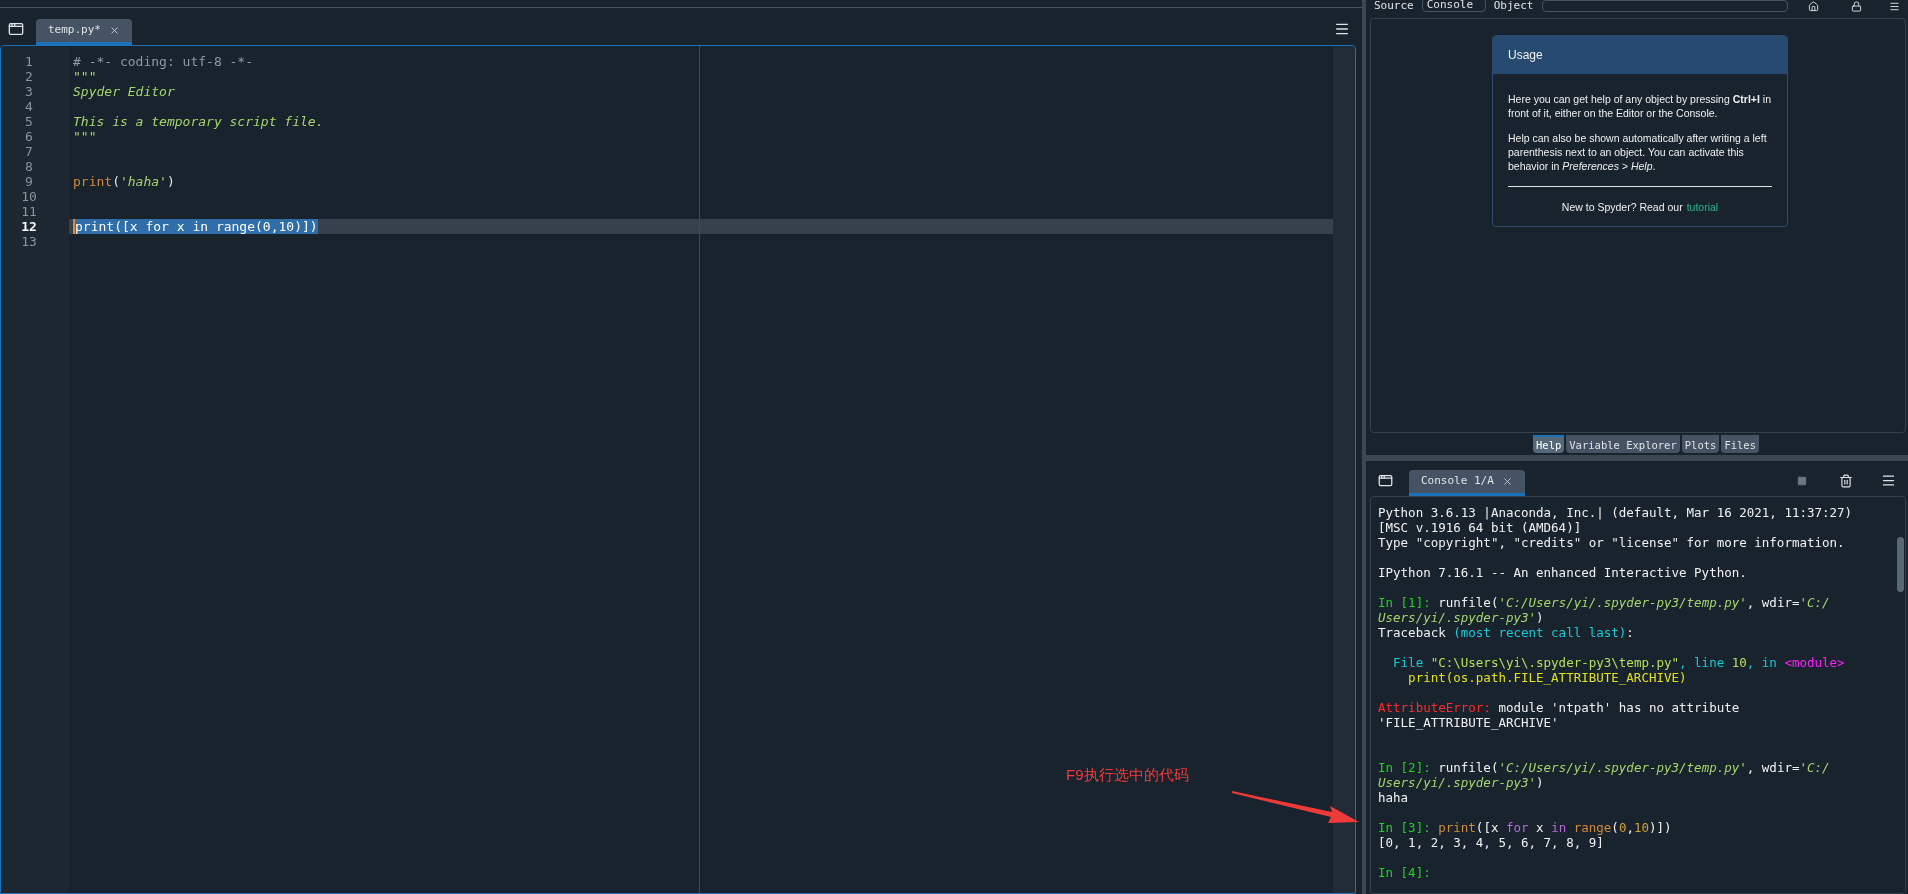  What do you see at coordinates (29, 226) in the screenshot?
I see `line-number: 12` at bounding box center [29, 226].